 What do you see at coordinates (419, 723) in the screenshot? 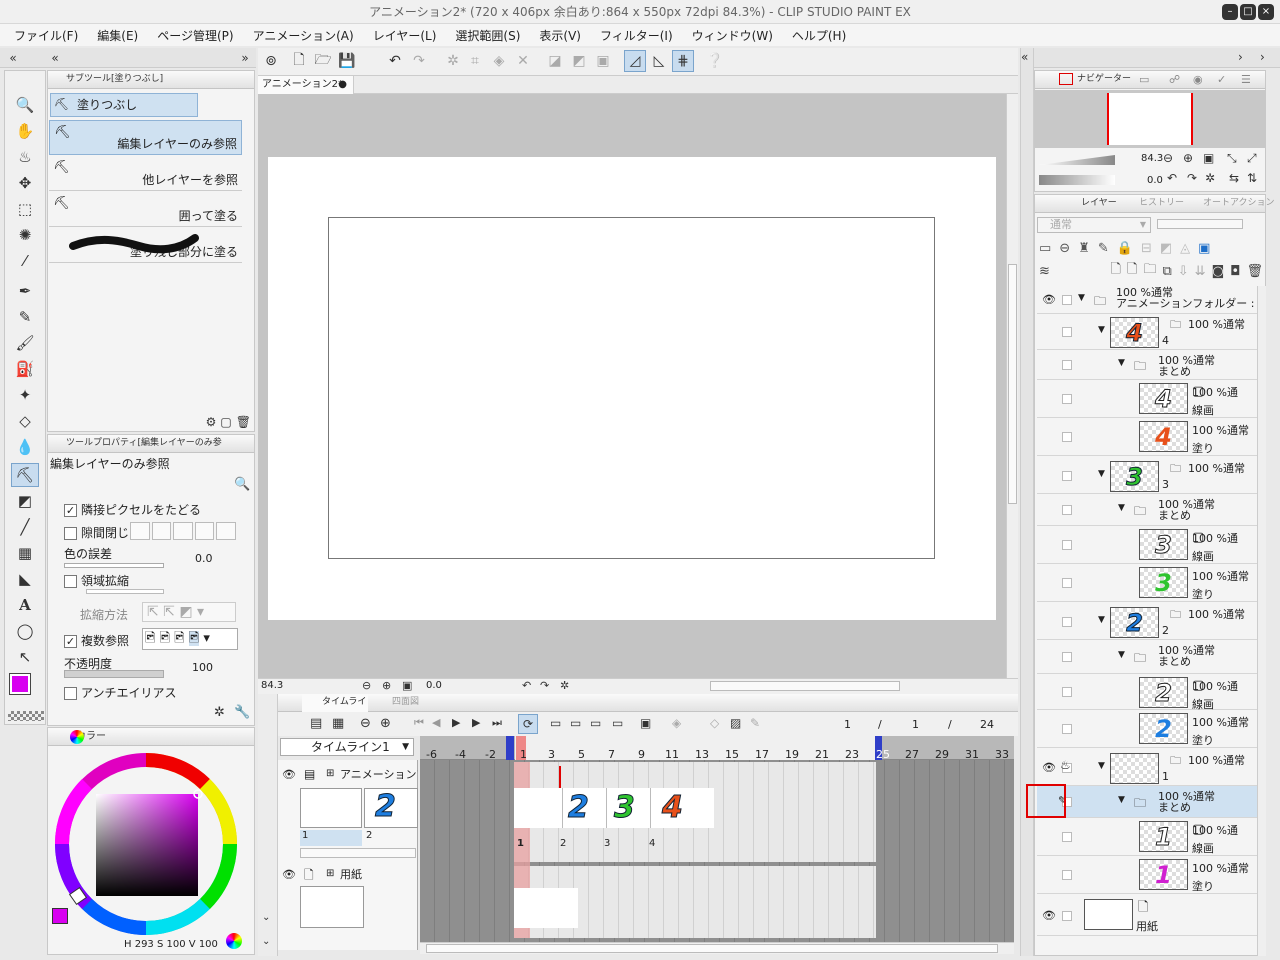
I see `first-frame-icon: ⏮` at bounding box center [419, 723].